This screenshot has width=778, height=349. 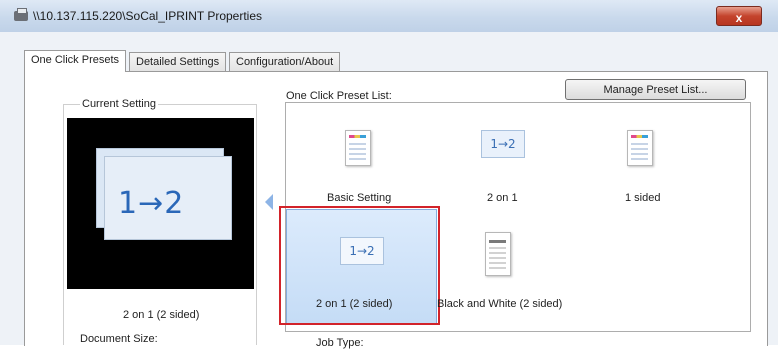 What do you see at coordinates (359, 265) in the screenshot?
I see `selection-highlight-box` at bounding box center [359, 265].